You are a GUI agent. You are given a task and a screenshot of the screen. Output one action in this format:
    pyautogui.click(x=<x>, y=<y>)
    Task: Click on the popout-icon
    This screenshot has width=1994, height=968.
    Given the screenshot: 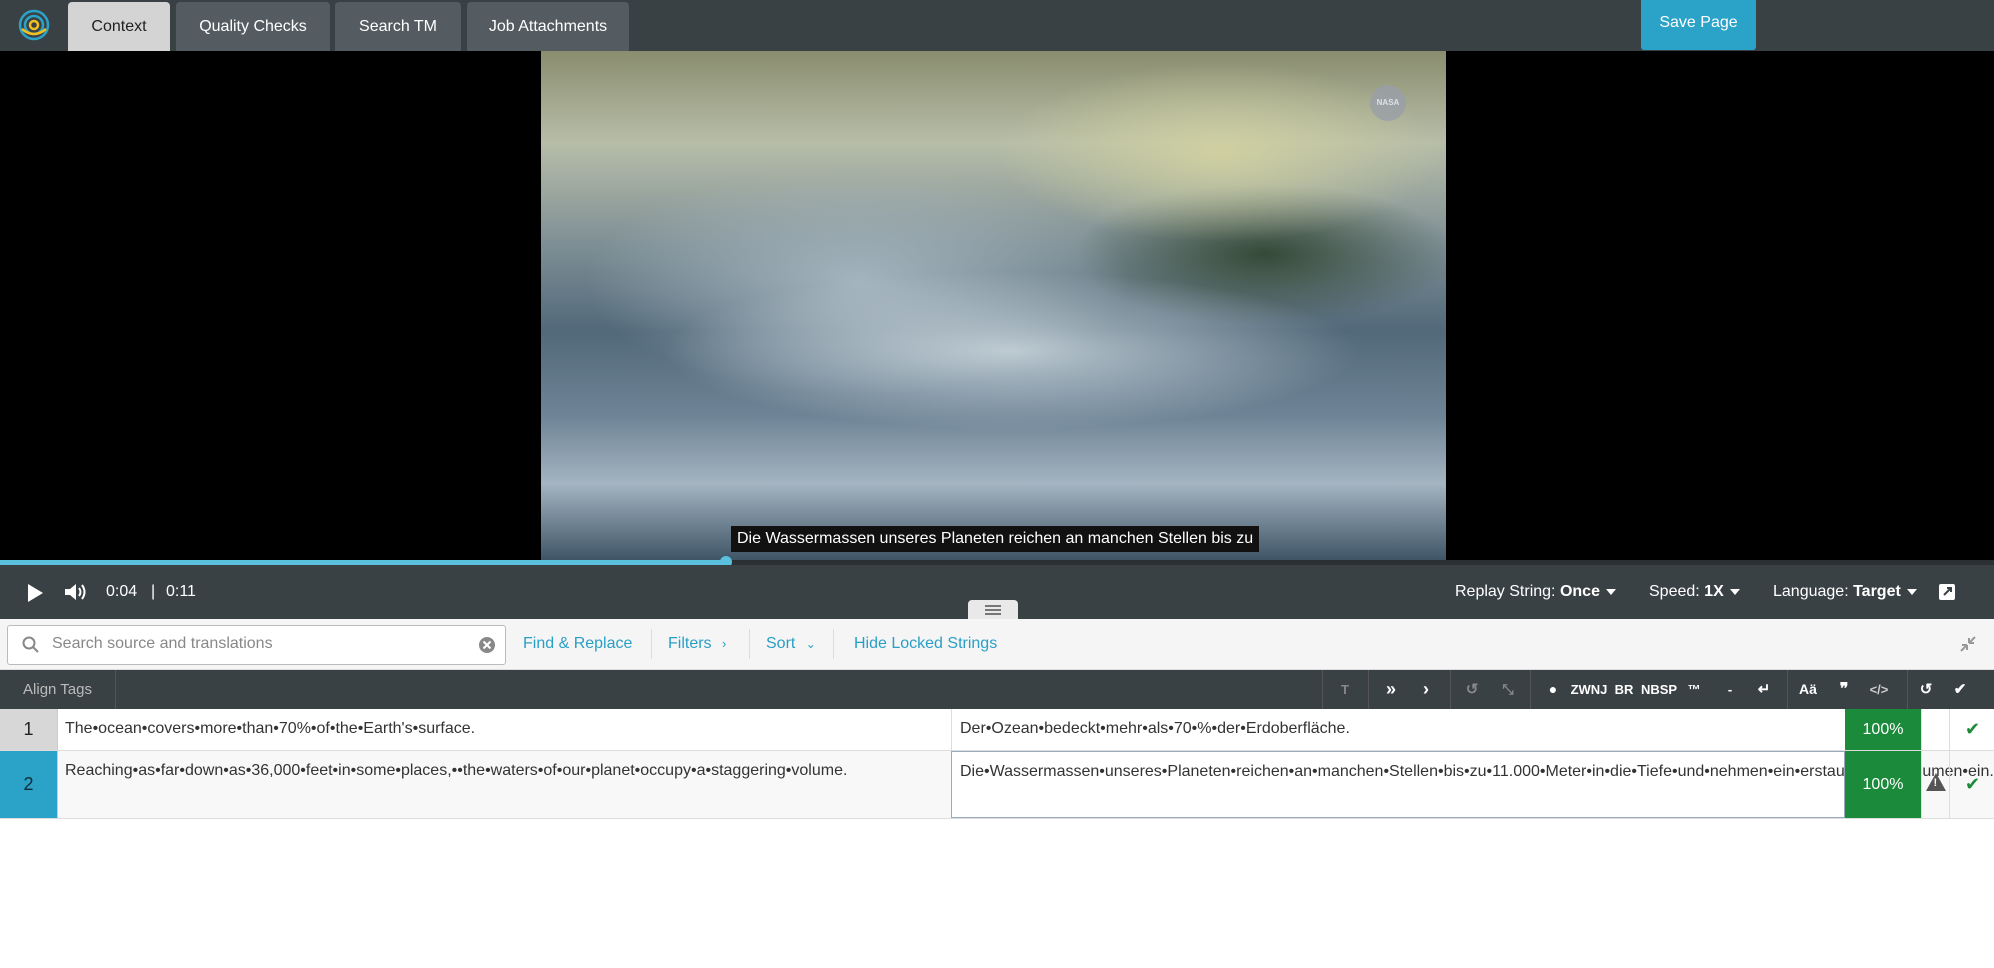 What is the action you would take?
    pyautogui.click(x=1947, y=592)
    